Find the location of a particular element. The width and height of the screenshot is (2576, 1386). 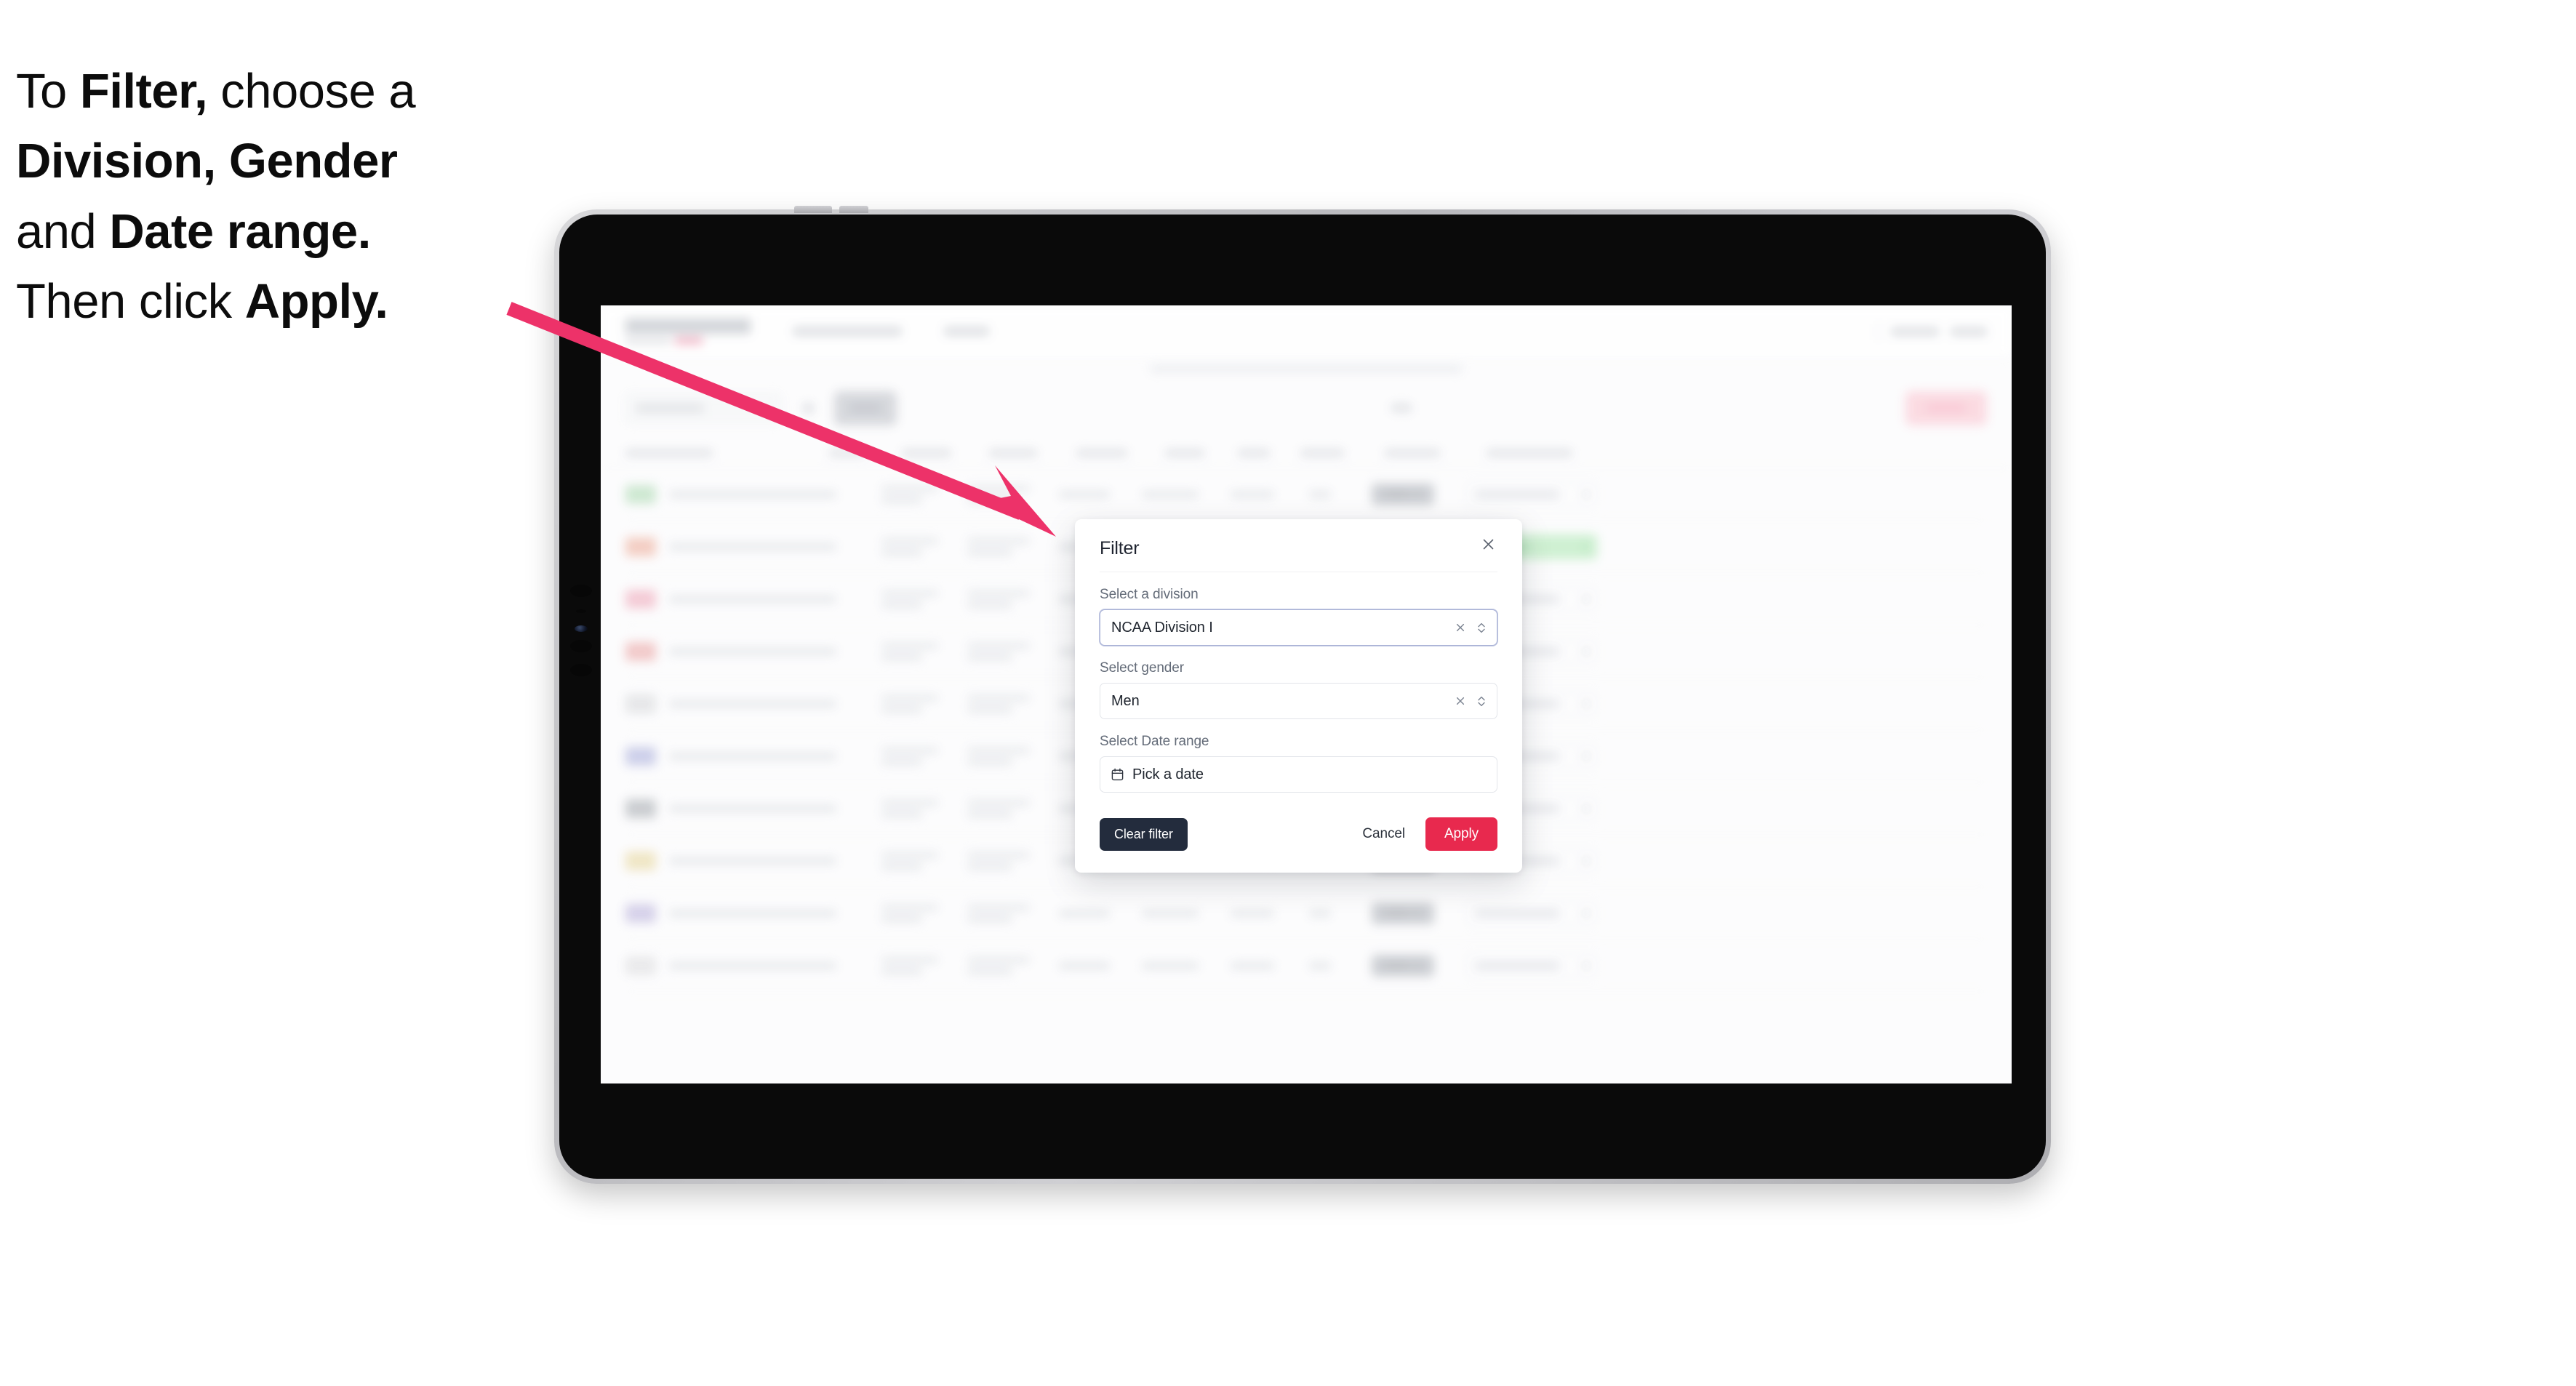

division-label: Select a division is located at coordinates (1149, 595).